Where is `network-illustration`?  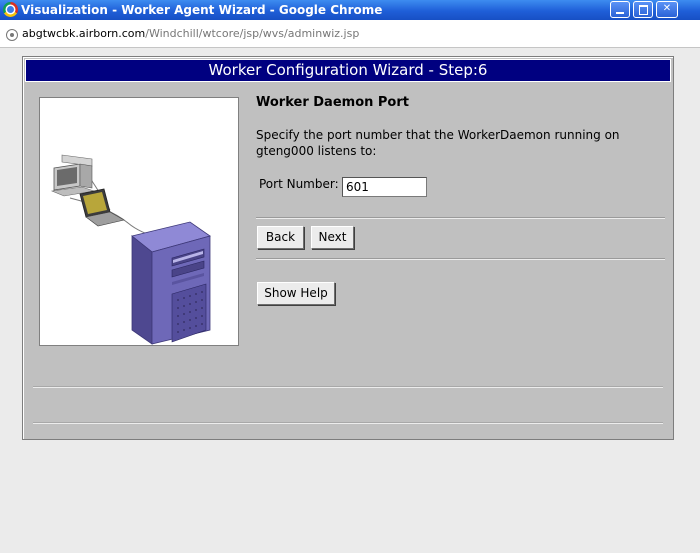
network-illustration is located at coordinates (130, 249).